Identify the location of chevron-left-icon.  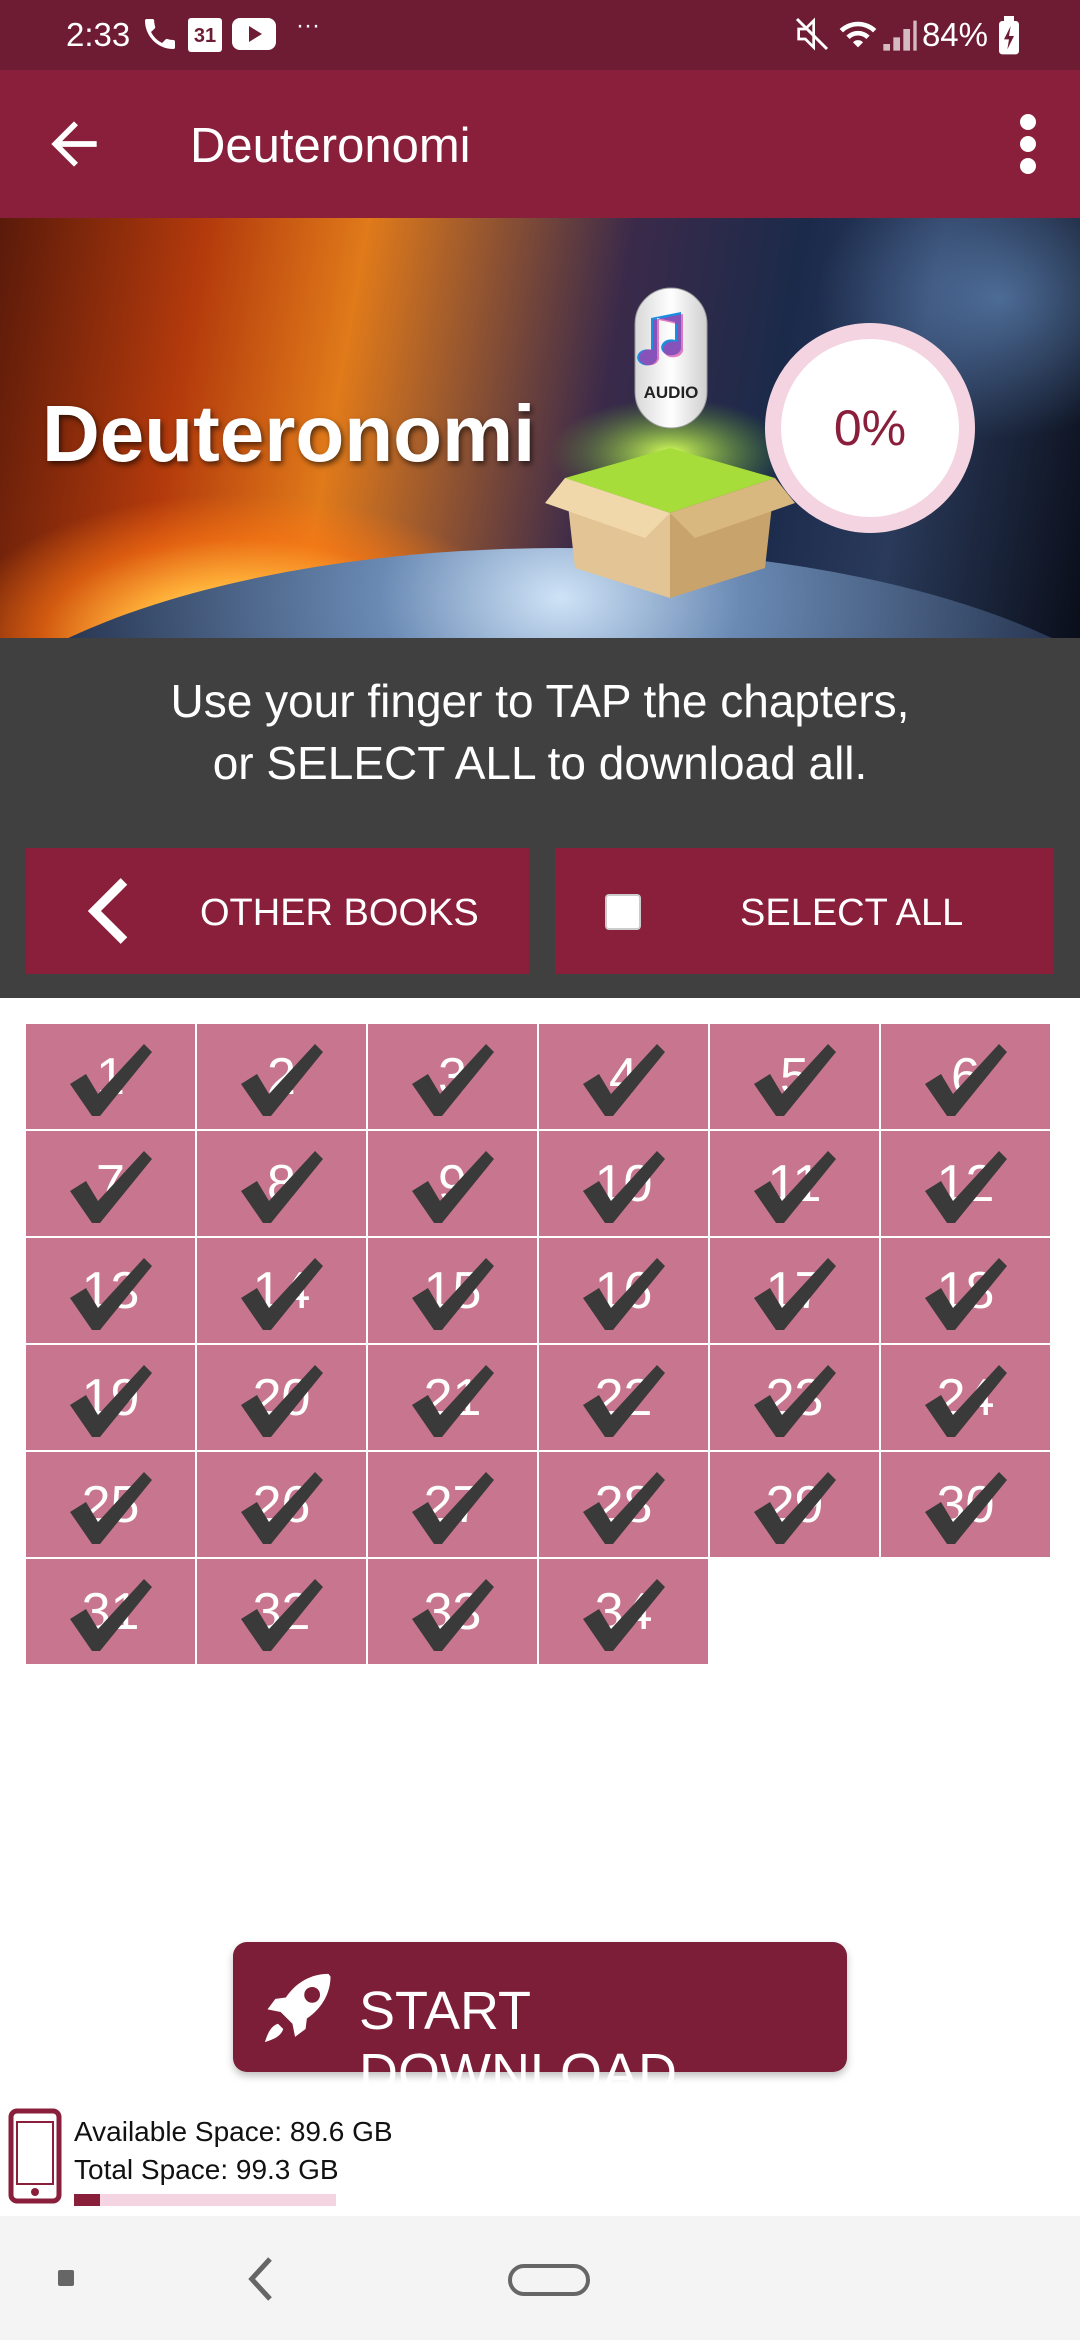
(107, 911).